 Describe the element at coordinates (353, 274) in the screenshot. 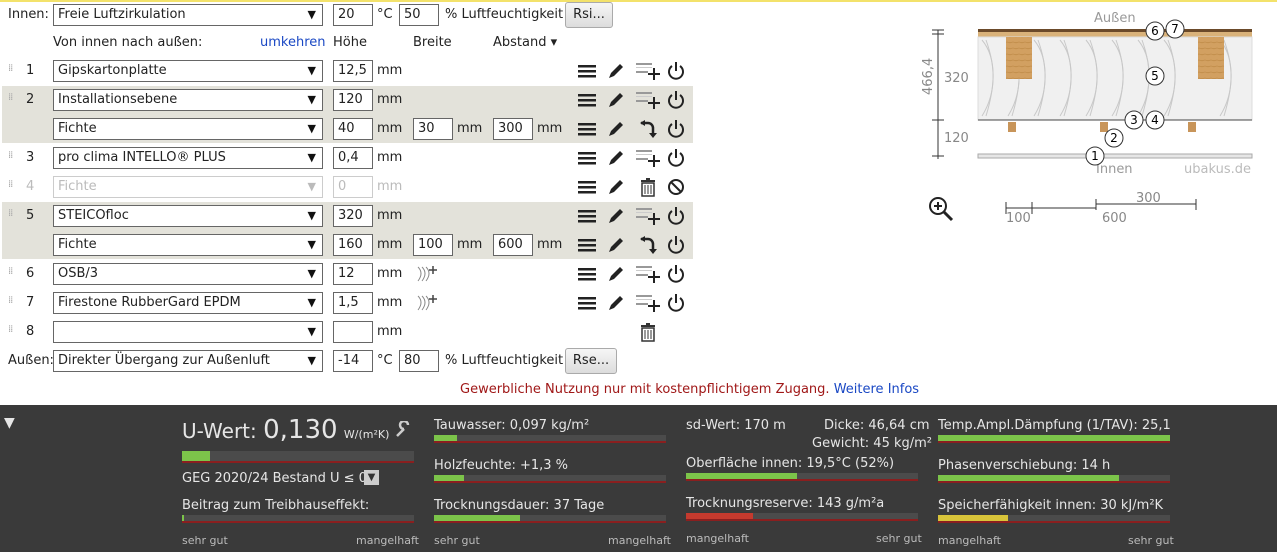

I see `layer-6-height-input: 12` at that location.